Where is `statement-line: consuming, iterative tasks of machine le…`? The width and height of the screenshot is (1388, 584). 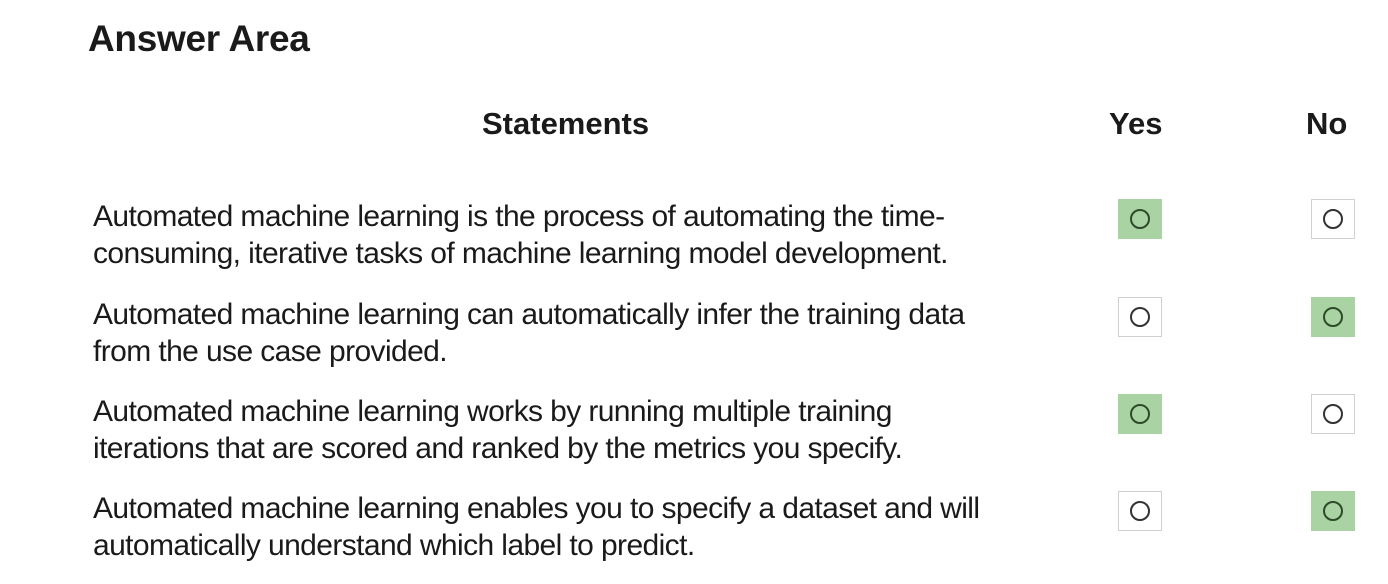
statement-line: consuming, iterative tasks of machine le… is located at coordinates (520, 253).